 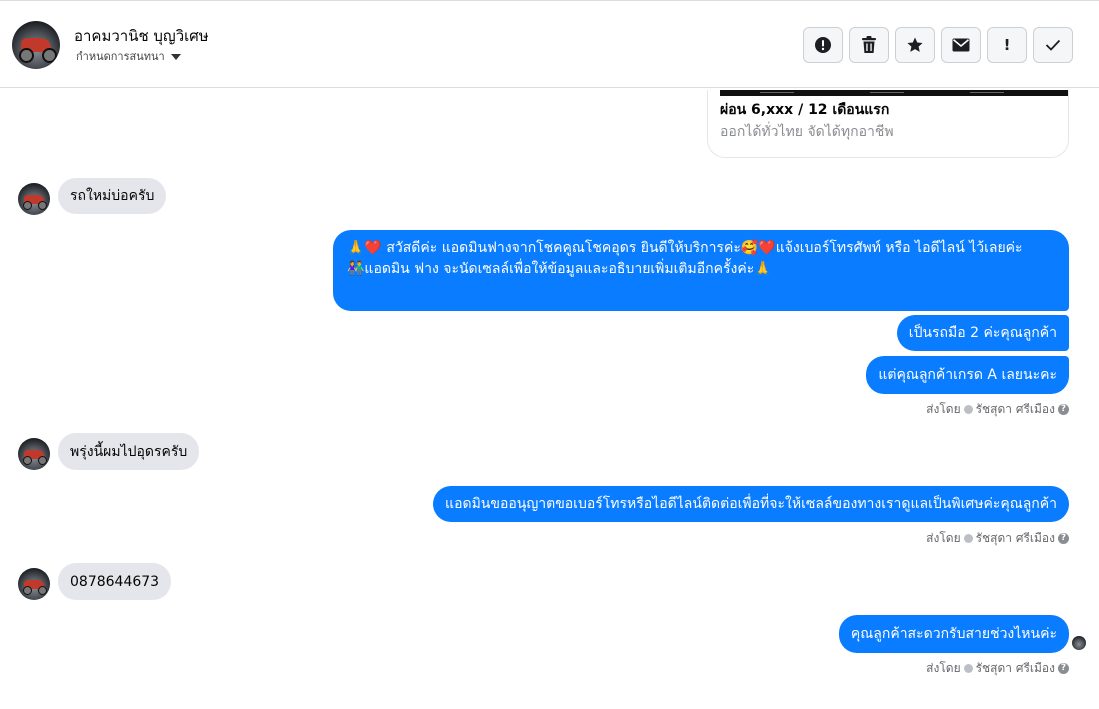 I want to click on card-title: ผ่อน 6,xxx / 12 เดือนแรก, so click(x=805, y=110).